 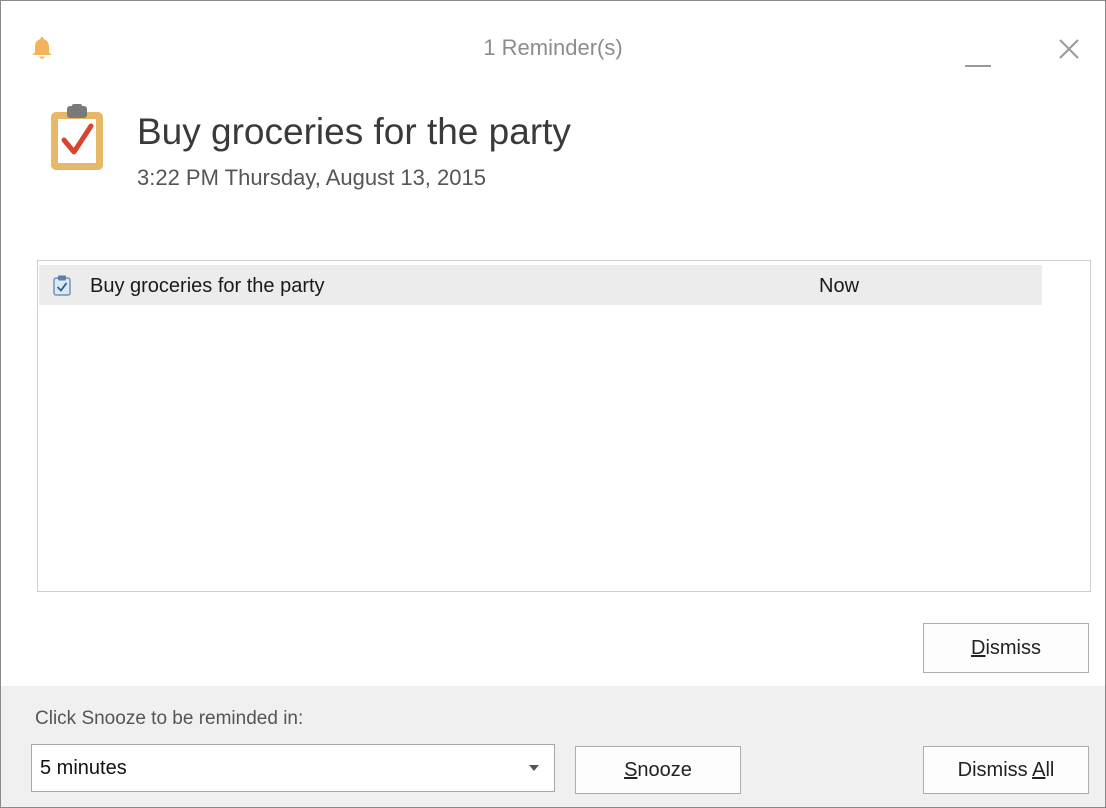 I want to click on reminder-row-due: Now, so click(x=839, y=286).